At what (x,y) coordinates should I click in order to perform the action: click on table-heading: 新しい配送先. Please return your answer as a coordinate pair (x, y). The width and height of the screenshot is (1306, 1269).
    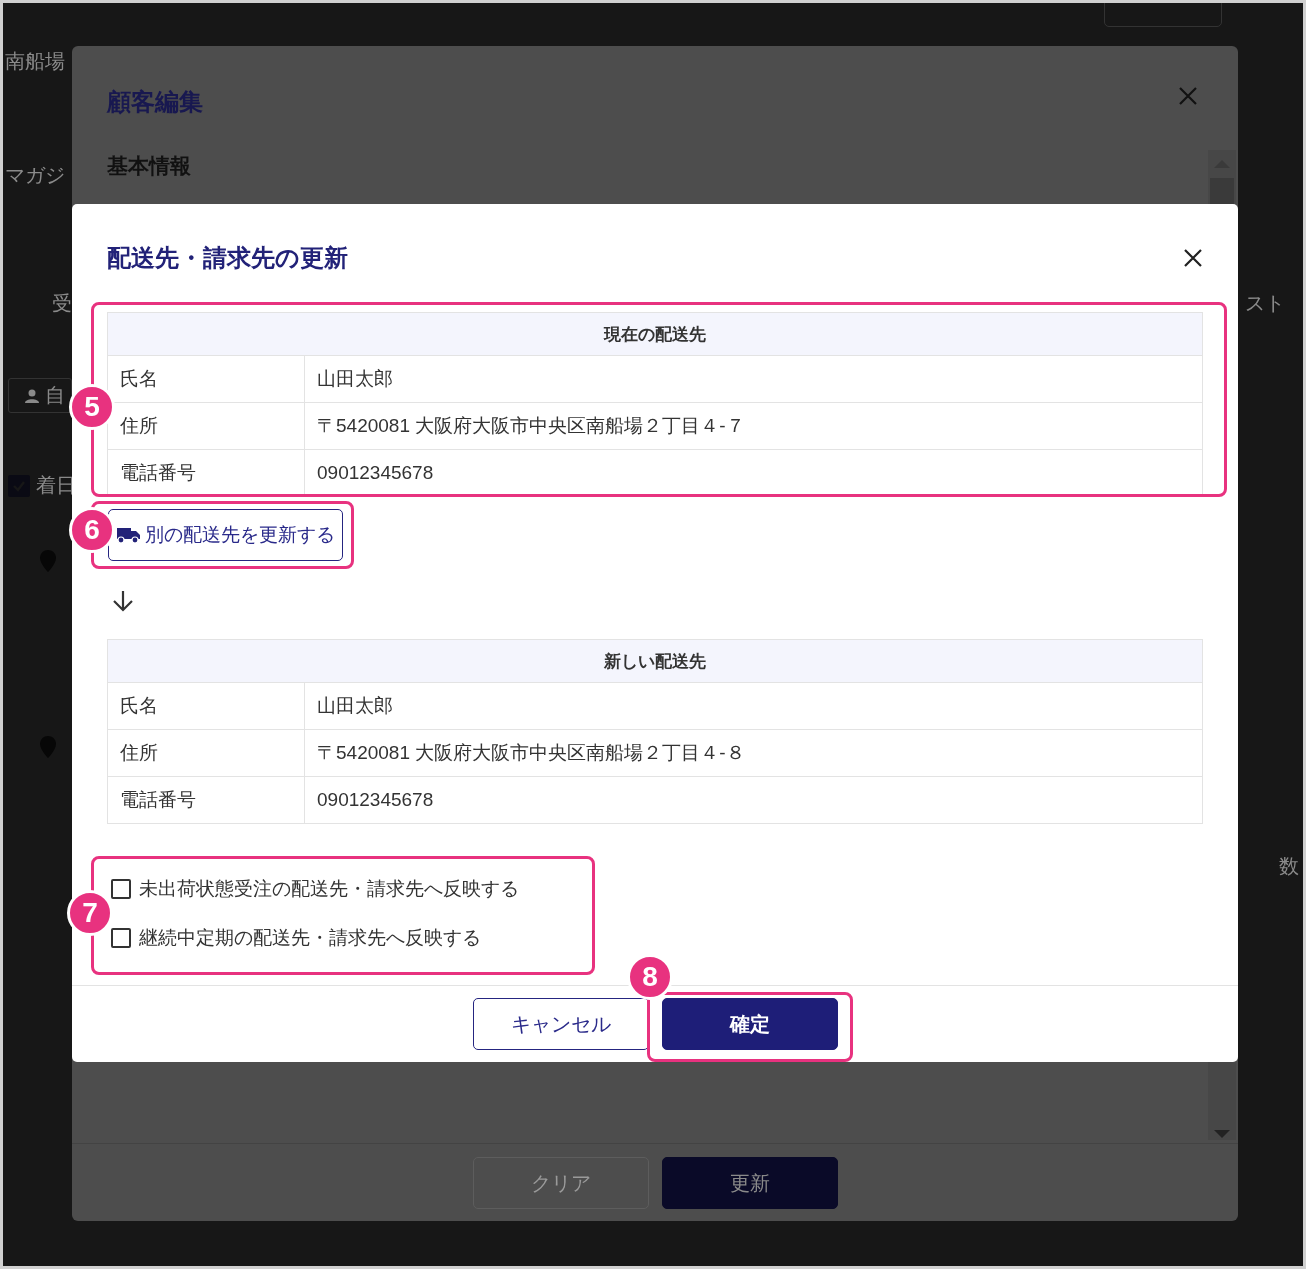
    Looking at the image, I should click on (655, 661).